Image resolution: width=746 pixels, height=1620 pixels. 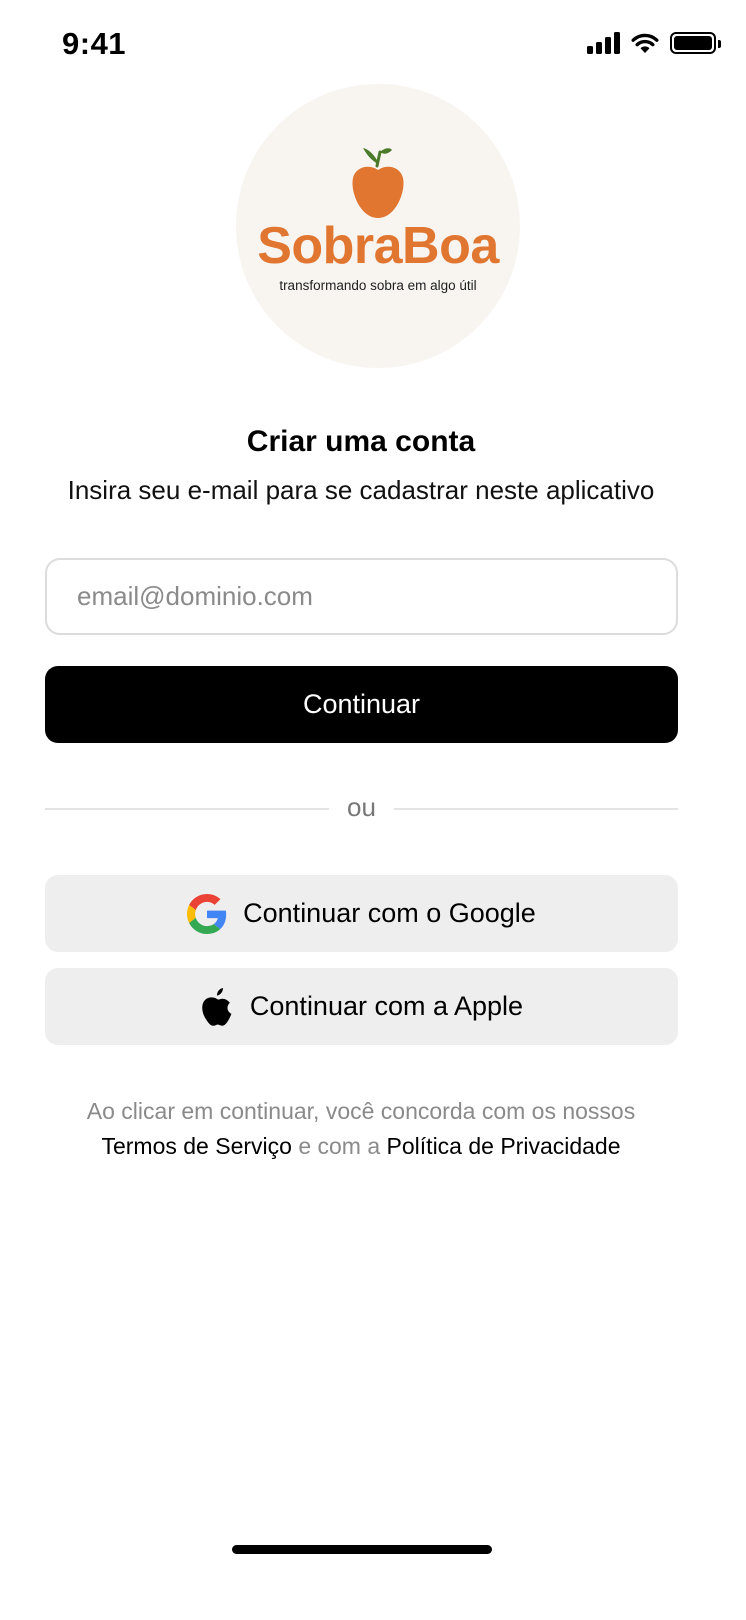 What do you see at coordinates (94, 43) in the screenshot?
I see `status-time: 9:41` at bounding box center [94, 43].